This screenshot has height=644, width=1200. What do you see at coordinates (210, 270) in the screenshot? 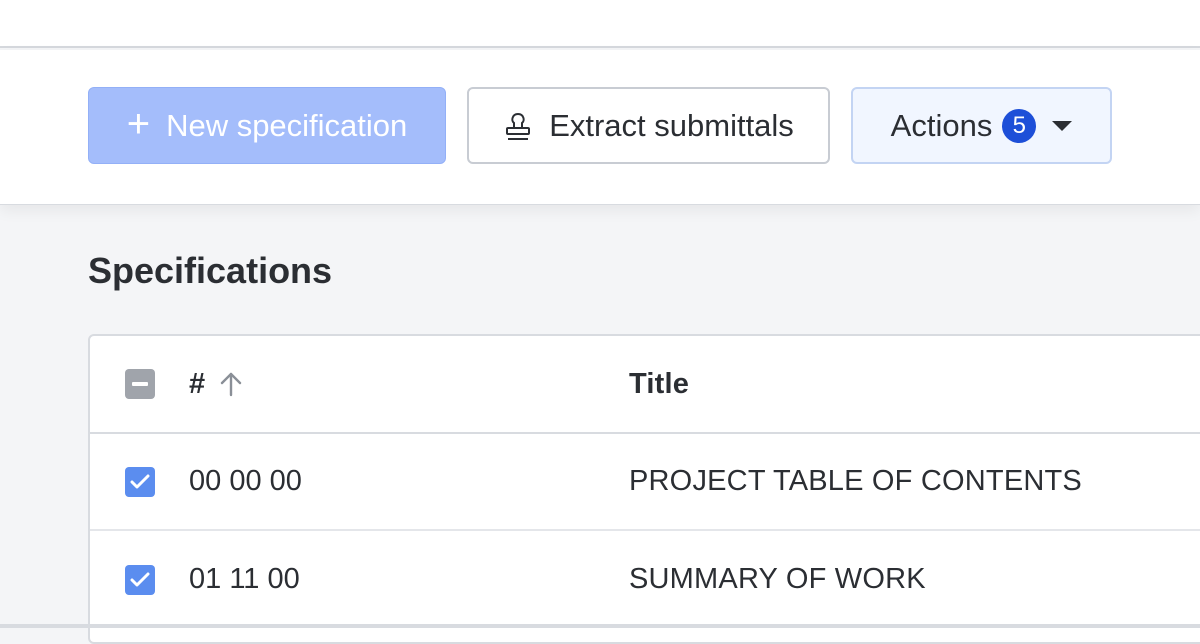
I see `page-title: Specifications` at bounding box center [210, 270].